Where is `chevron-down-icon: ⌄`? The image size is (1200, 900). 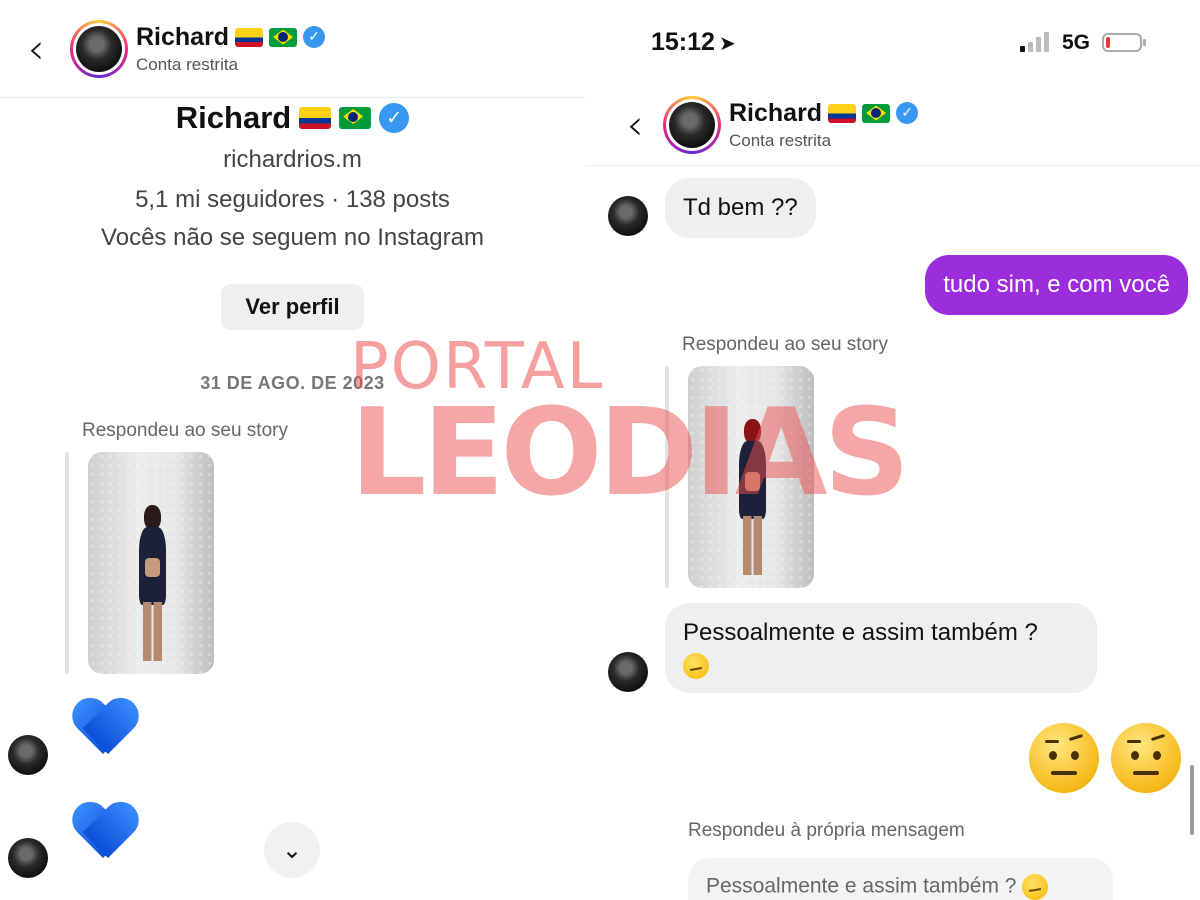 chevron-down-icon: ⌄ is located at coordinates (292, 850).